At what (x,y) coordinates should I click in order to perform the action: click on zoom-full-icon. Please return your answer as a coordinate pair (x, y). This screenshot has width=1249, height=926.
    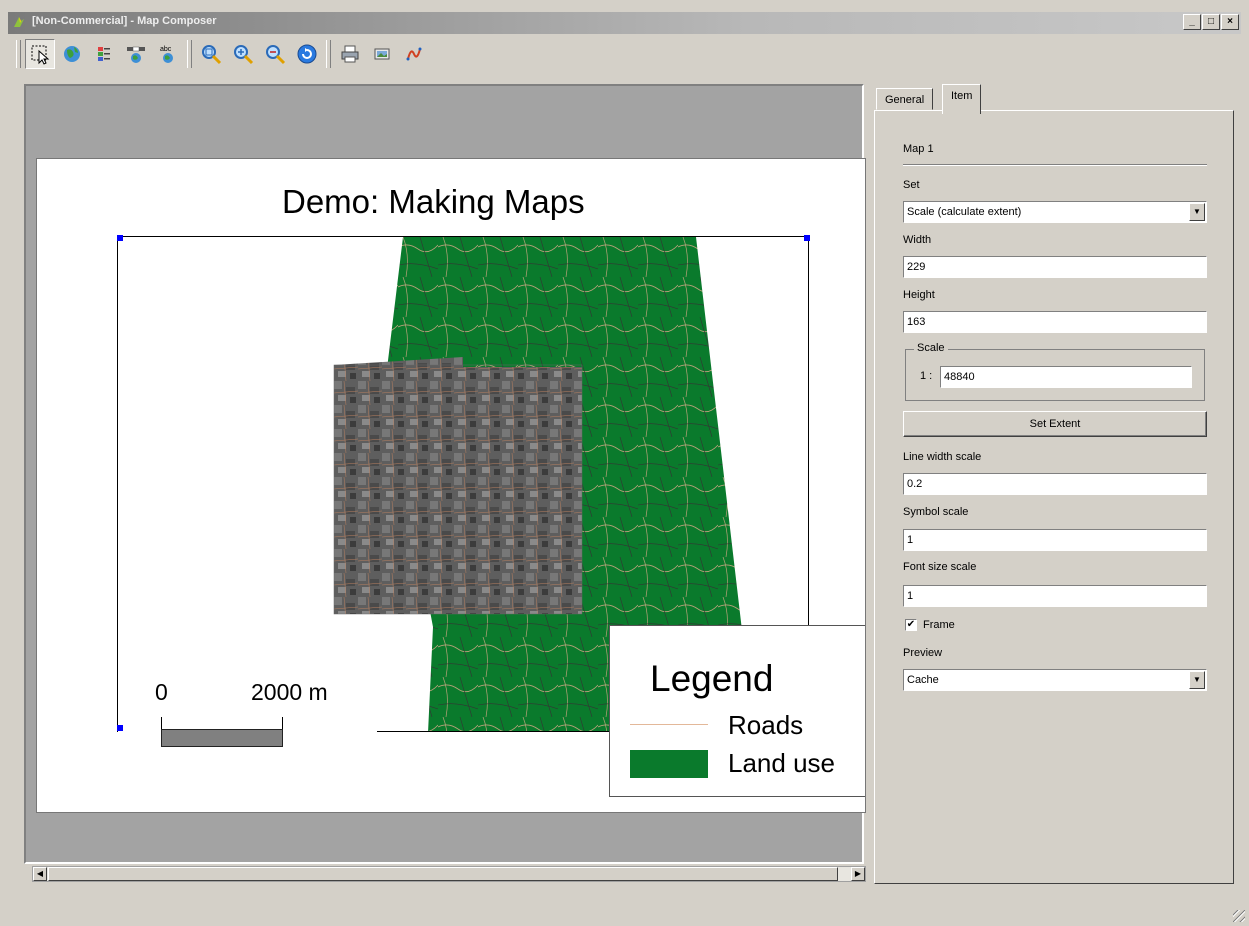
    Looking at the image, I should click on (212, 55).